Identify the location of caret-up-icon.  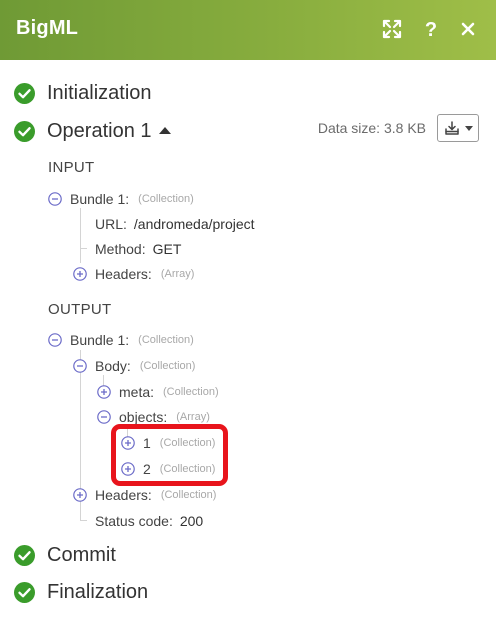
(164, 130).